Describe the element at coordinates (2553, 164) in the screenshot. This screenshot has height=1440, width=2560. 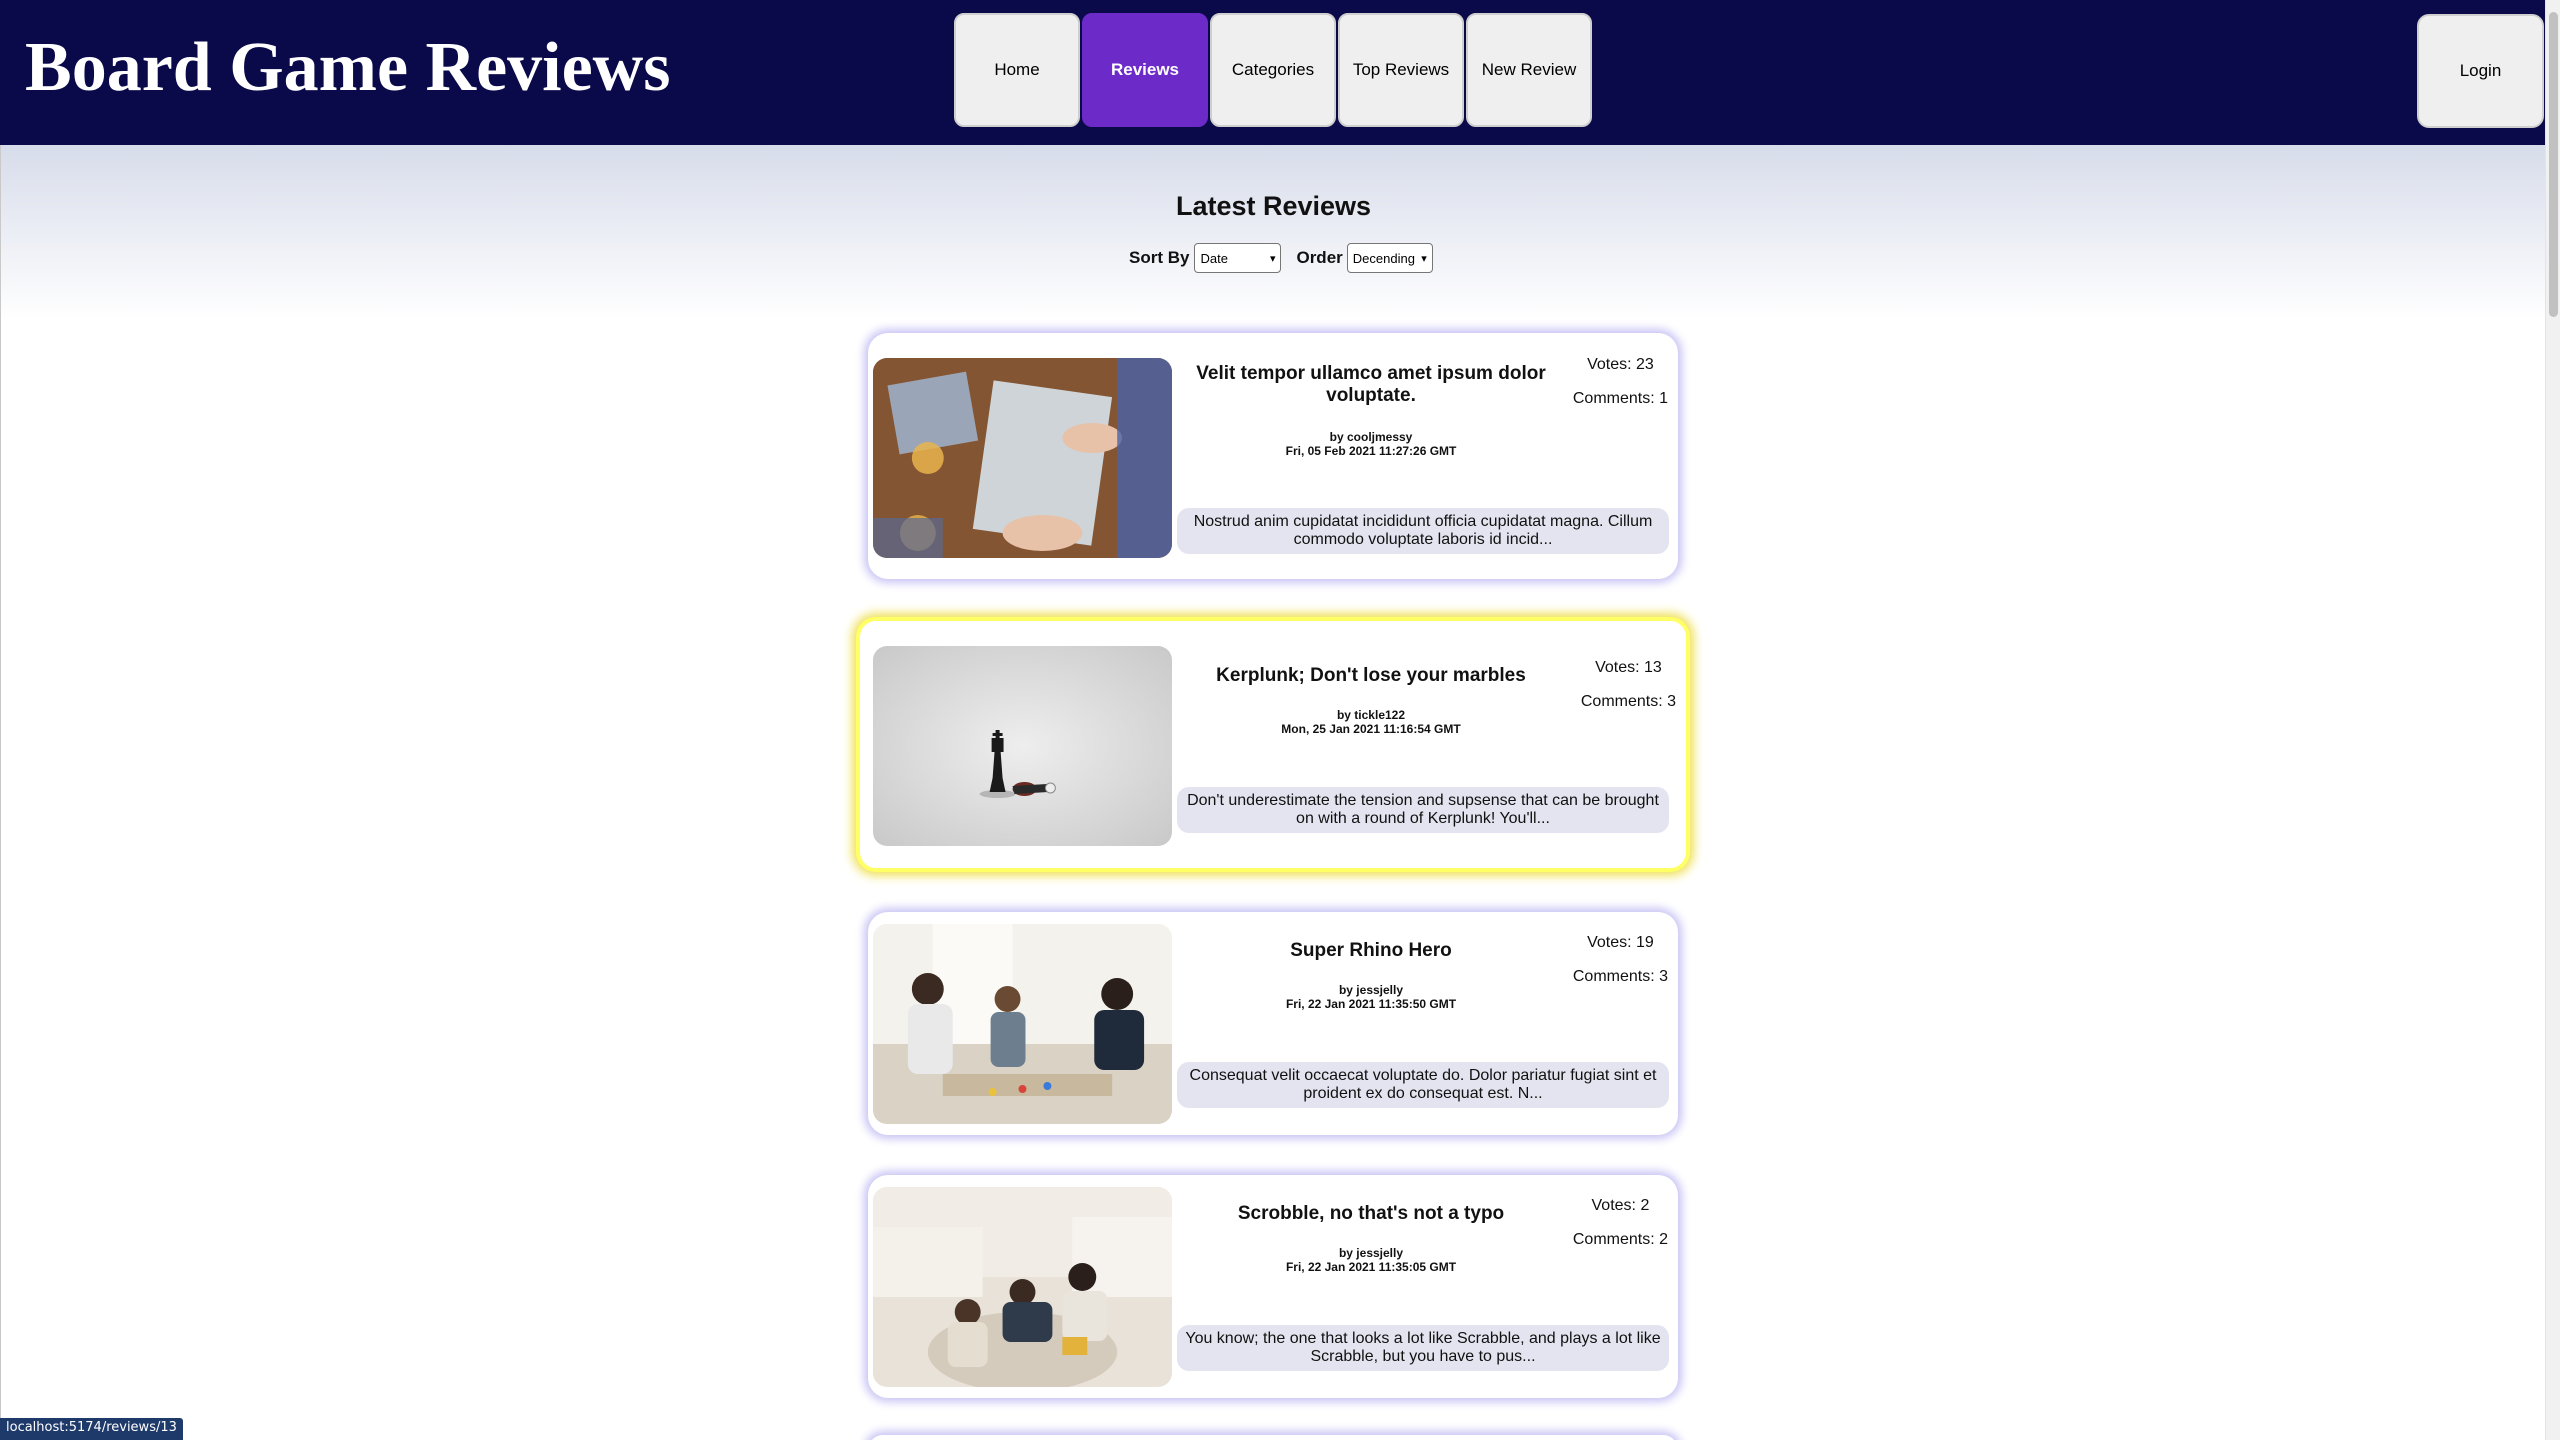
I see `scrollbar-thumb` at that location.